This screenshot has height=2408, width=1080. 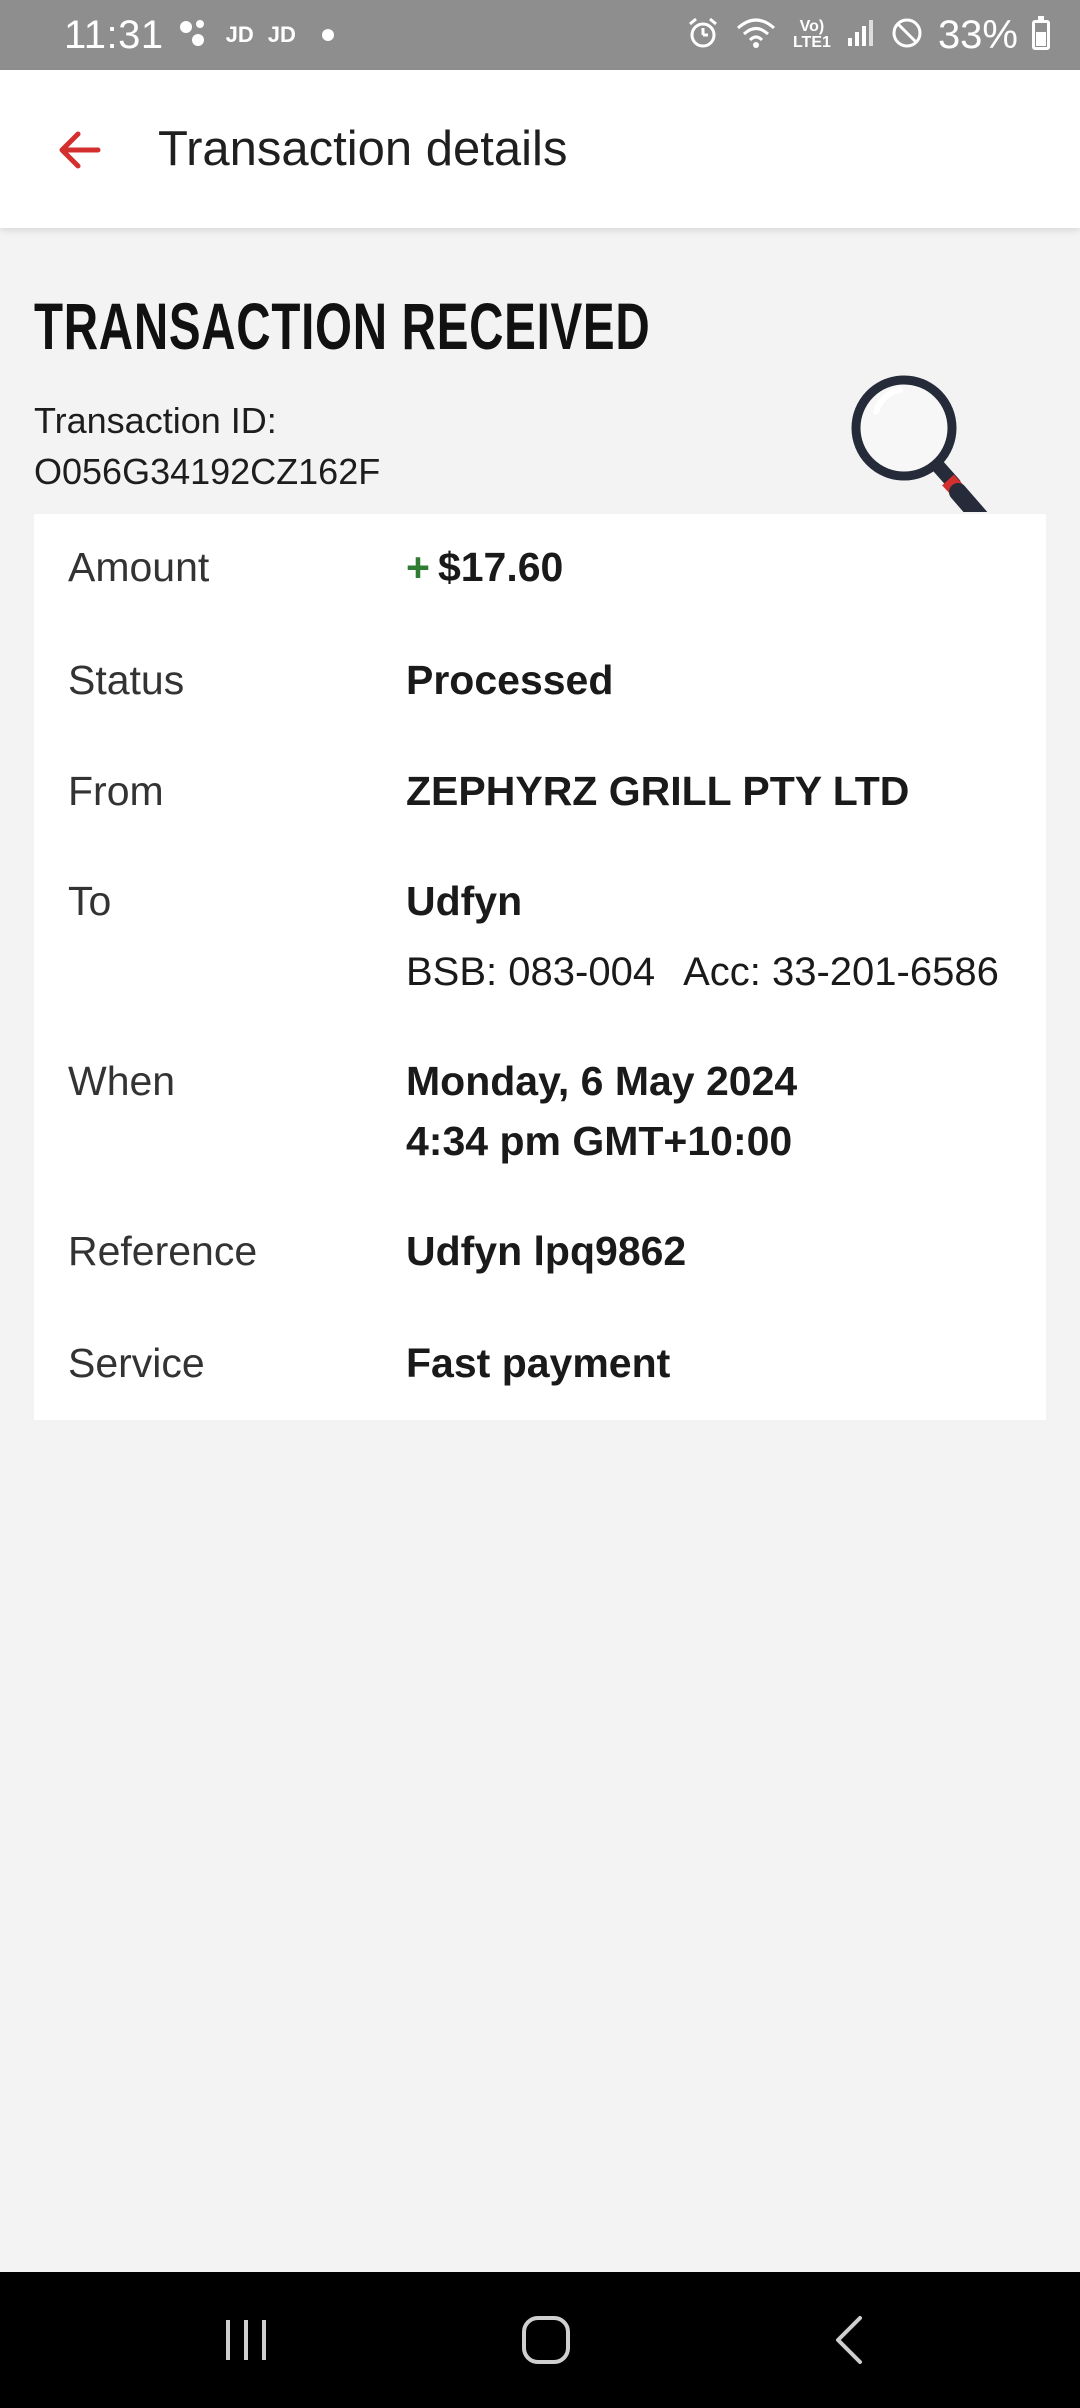 I want to click on notification-jd-2: JD, so click(x=281, y=34).